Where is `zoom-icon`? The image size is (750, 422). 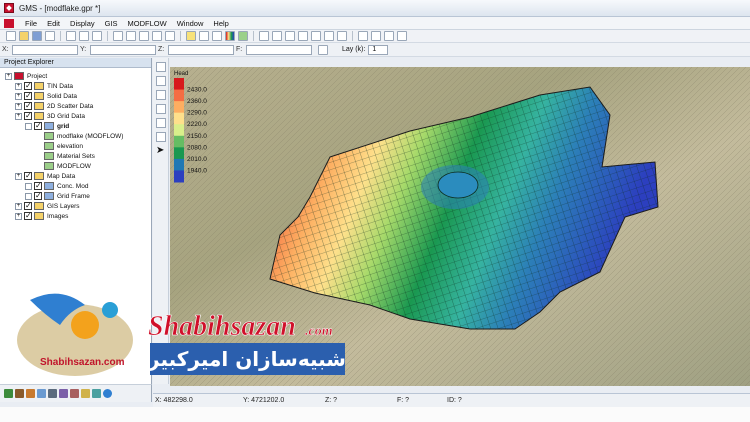
zoom-icon is located at coordinates (131, 36).